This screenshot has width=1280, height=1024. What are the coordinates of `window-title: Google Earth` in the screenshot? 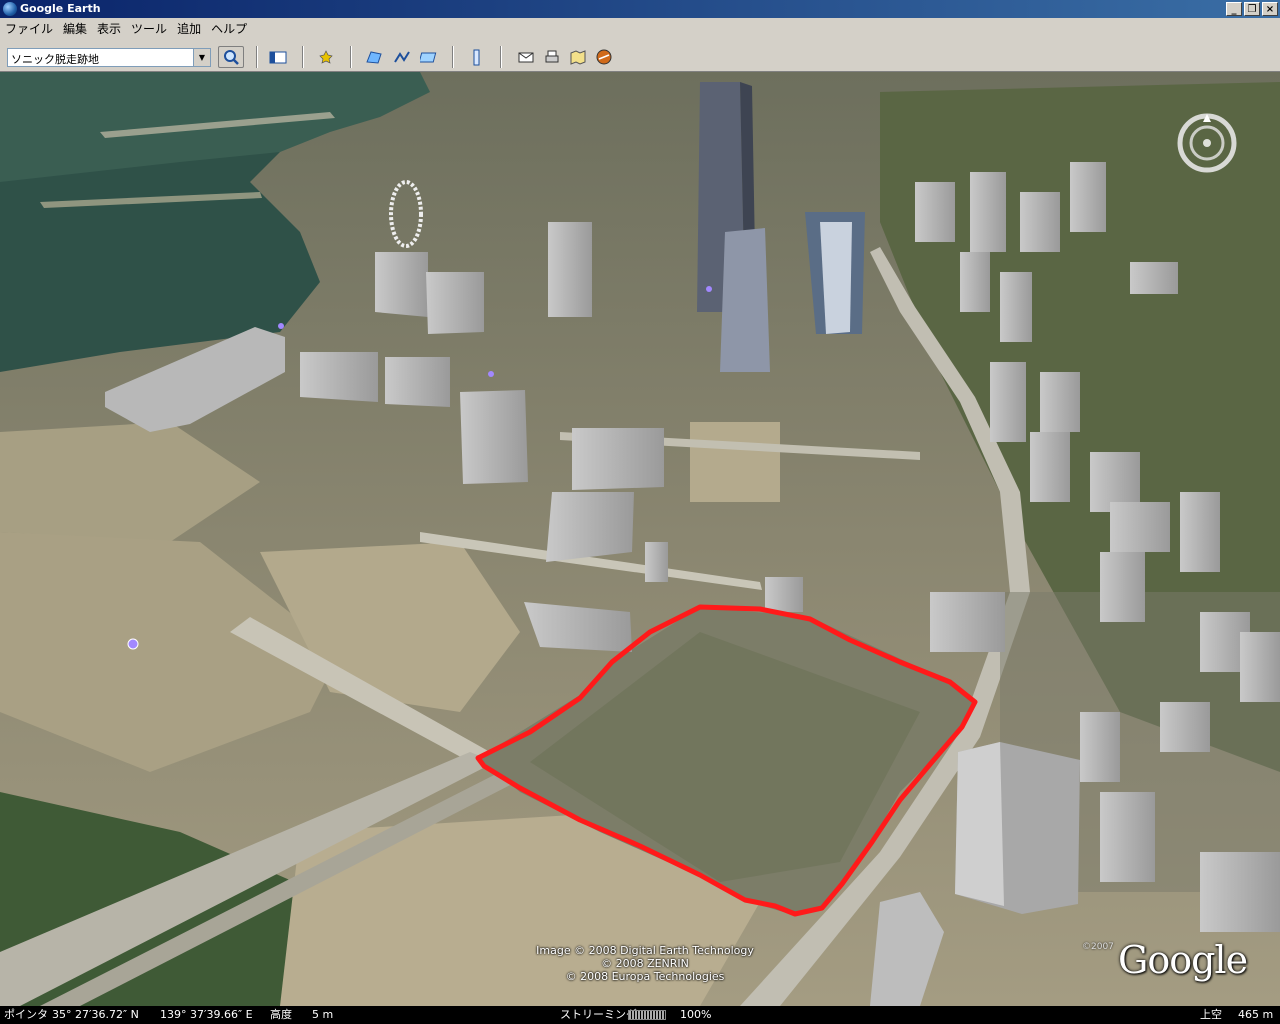 It's located at (60, 8).